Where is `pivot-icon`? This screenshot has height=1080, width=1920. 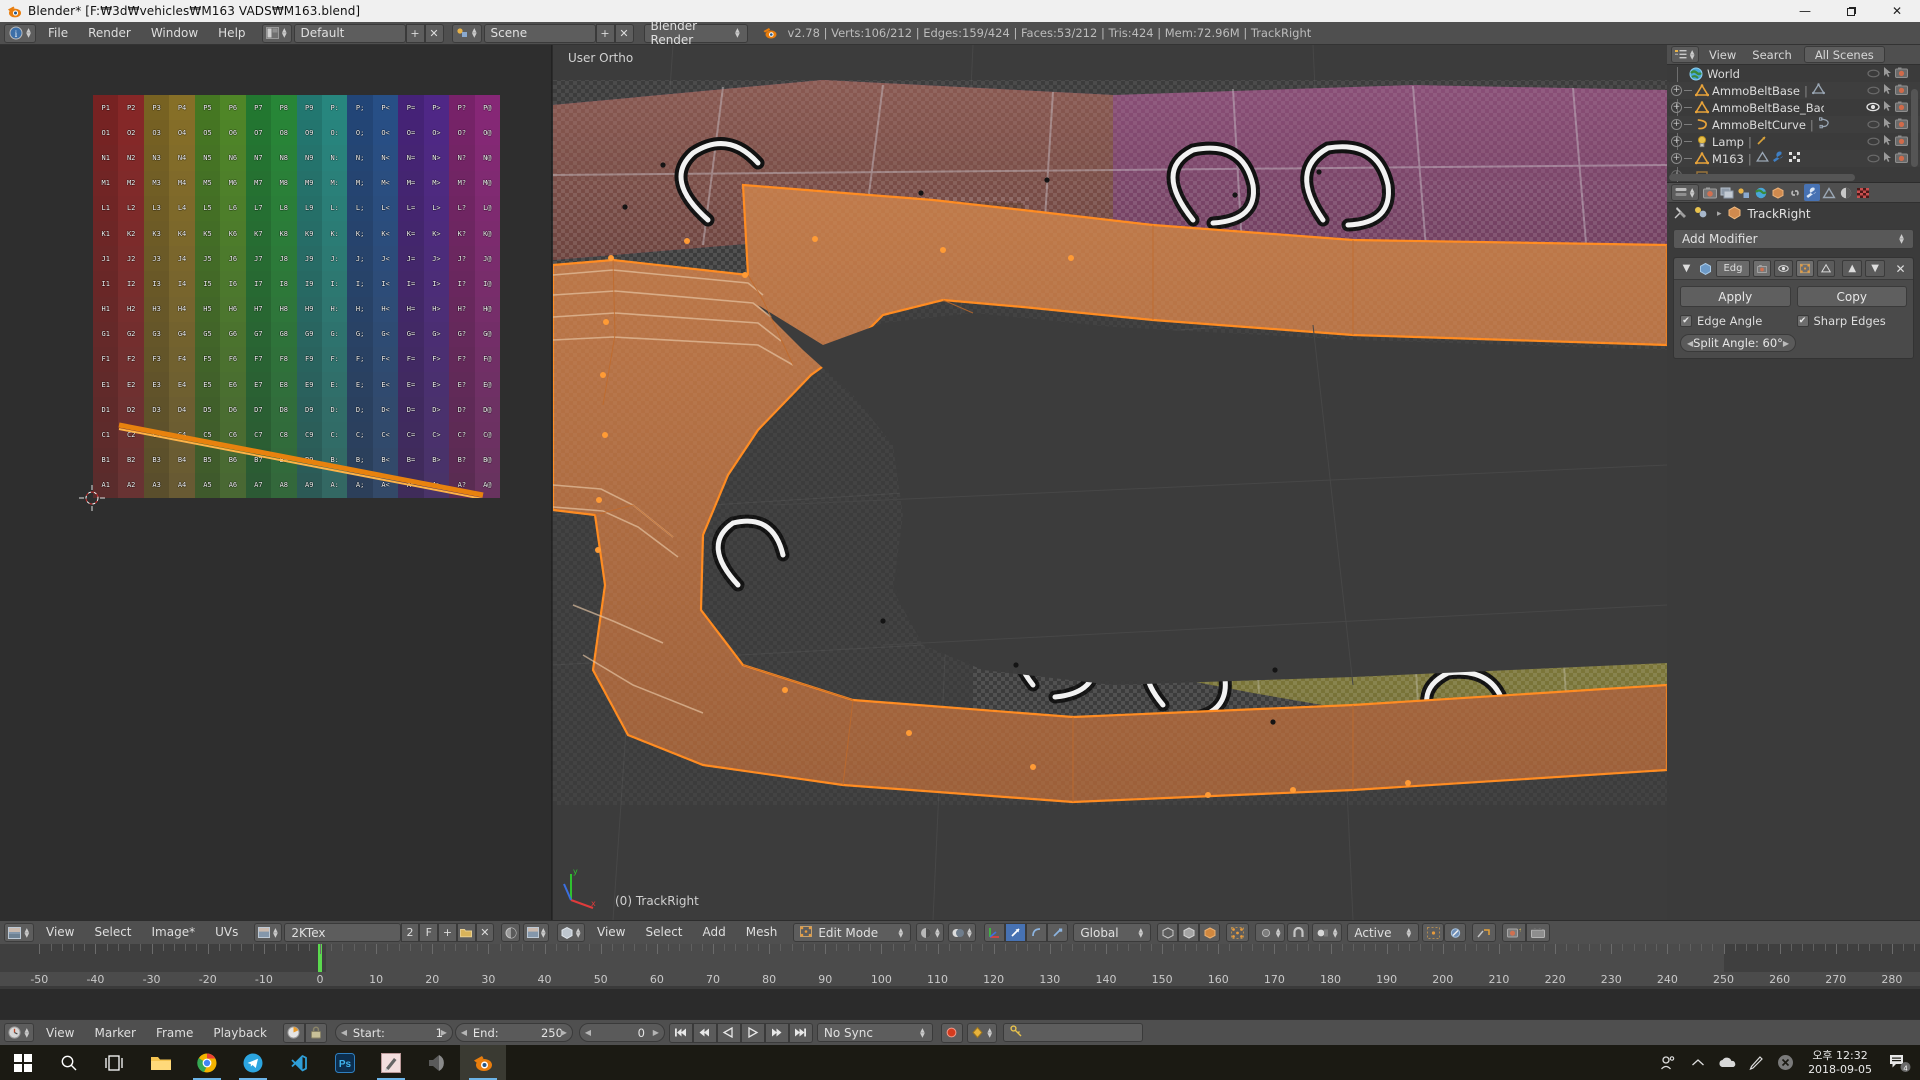
pivot-icon is located at coordinates (510, 932).